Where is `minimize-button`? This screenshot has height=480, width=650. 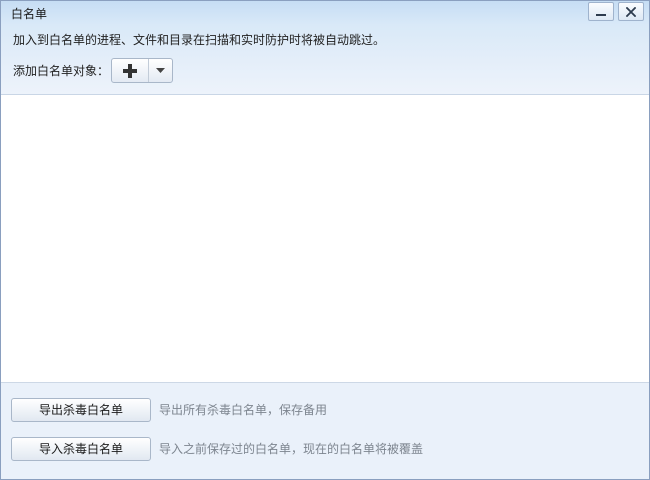
minimize-button is located at coordinates (601, 11).